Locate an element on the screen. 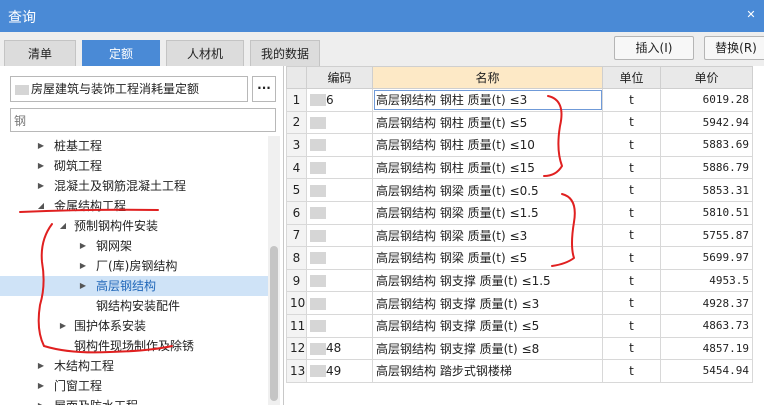  tree-node-pile: ▶ 桩基工程 is located at coordinates (135, 146).